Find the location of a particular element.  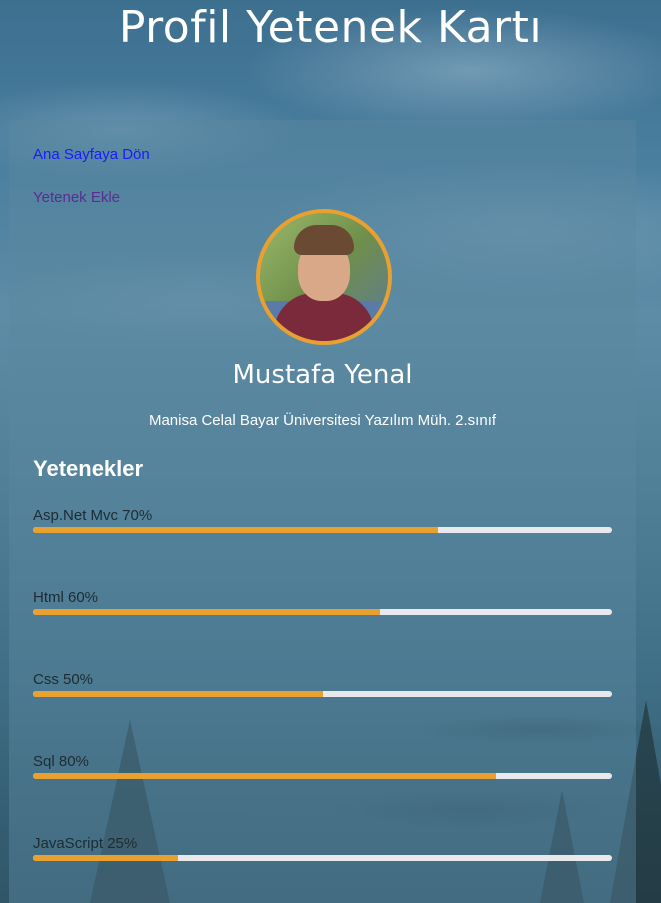

skill-label: Sql 80% is located at coordinates (61, 761).